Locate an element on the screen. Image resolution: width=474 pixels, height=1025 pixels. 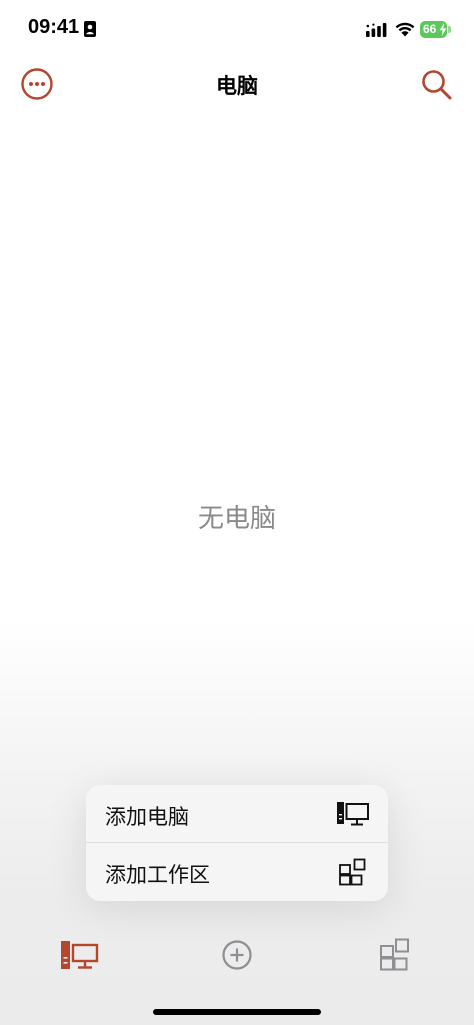
menu-item-add-computer: 添加电脑 is located at coordinates (237, 814).